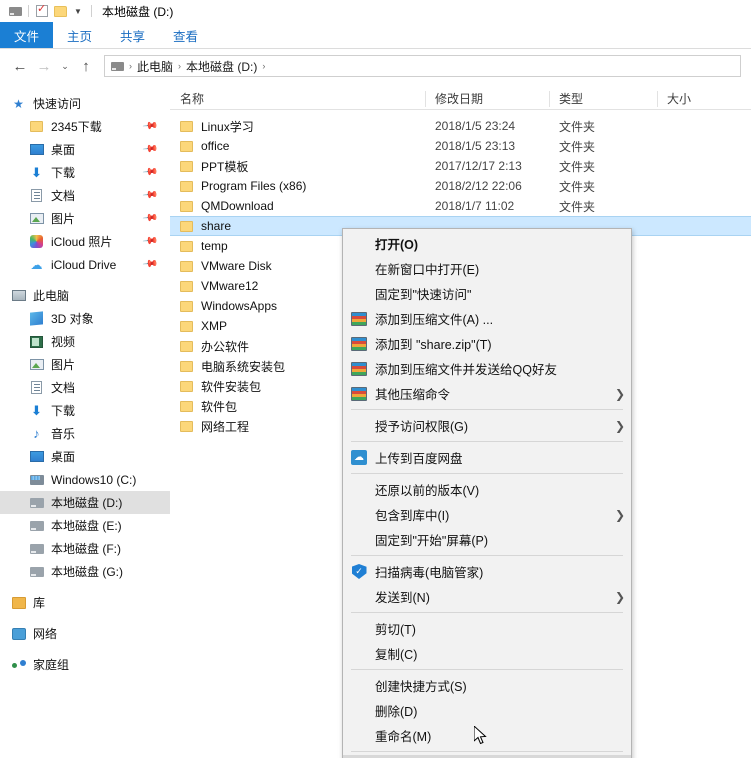  I want to click on sidebar-item-windows10-c: Windows10 (C:), so click(85, 479).